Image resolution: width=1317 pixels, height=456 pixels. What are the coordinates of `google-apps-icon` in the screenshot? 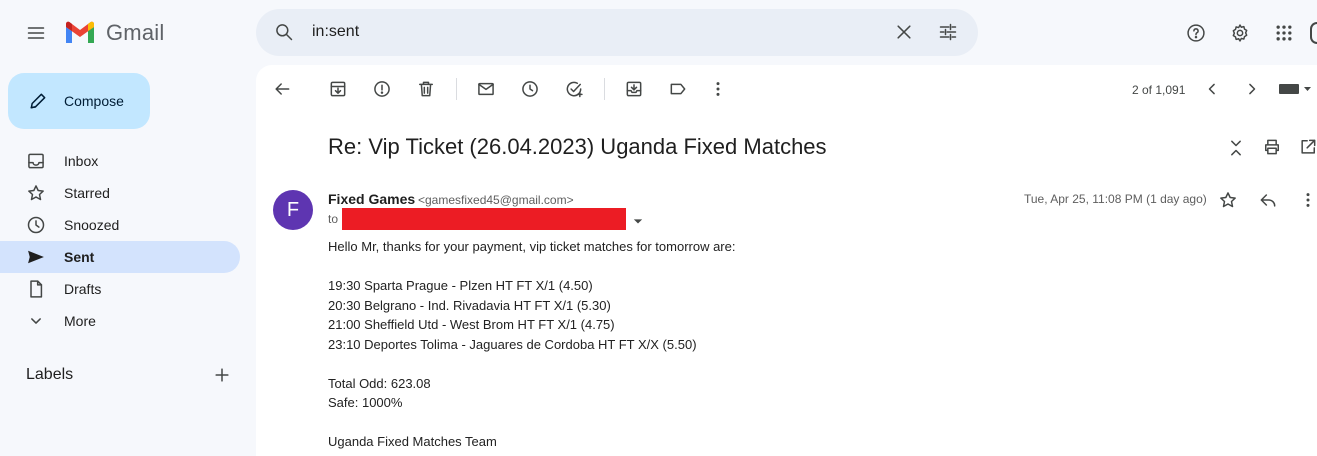 It's located at (1284, 33).